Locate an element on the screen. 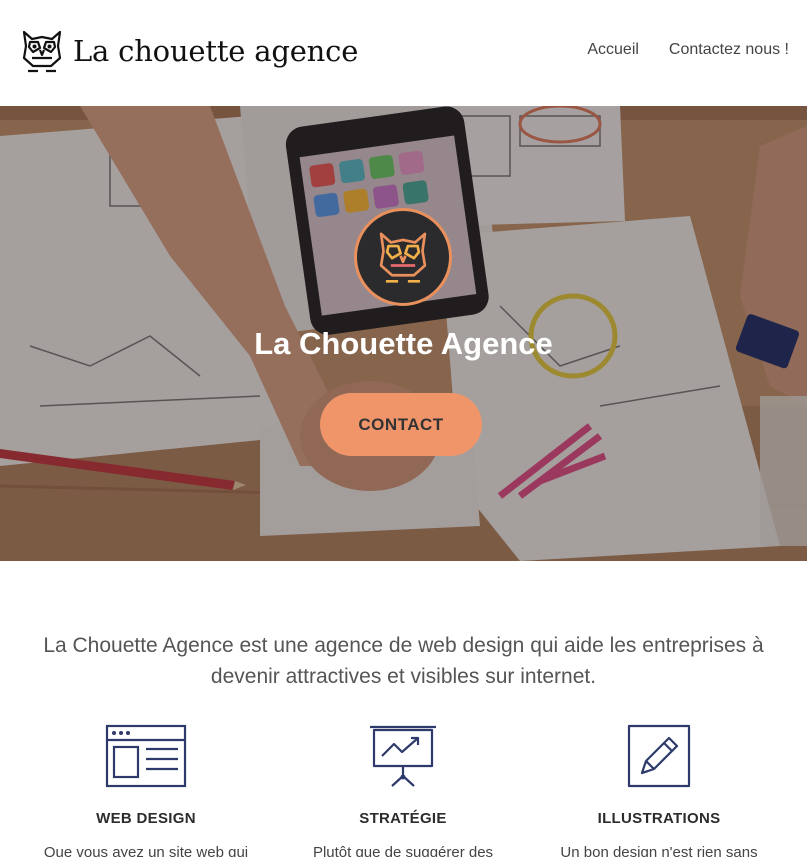 The height and width of the screenshot is (857, 807). contact-button: CONTACT is located at coordinates (401, 424).